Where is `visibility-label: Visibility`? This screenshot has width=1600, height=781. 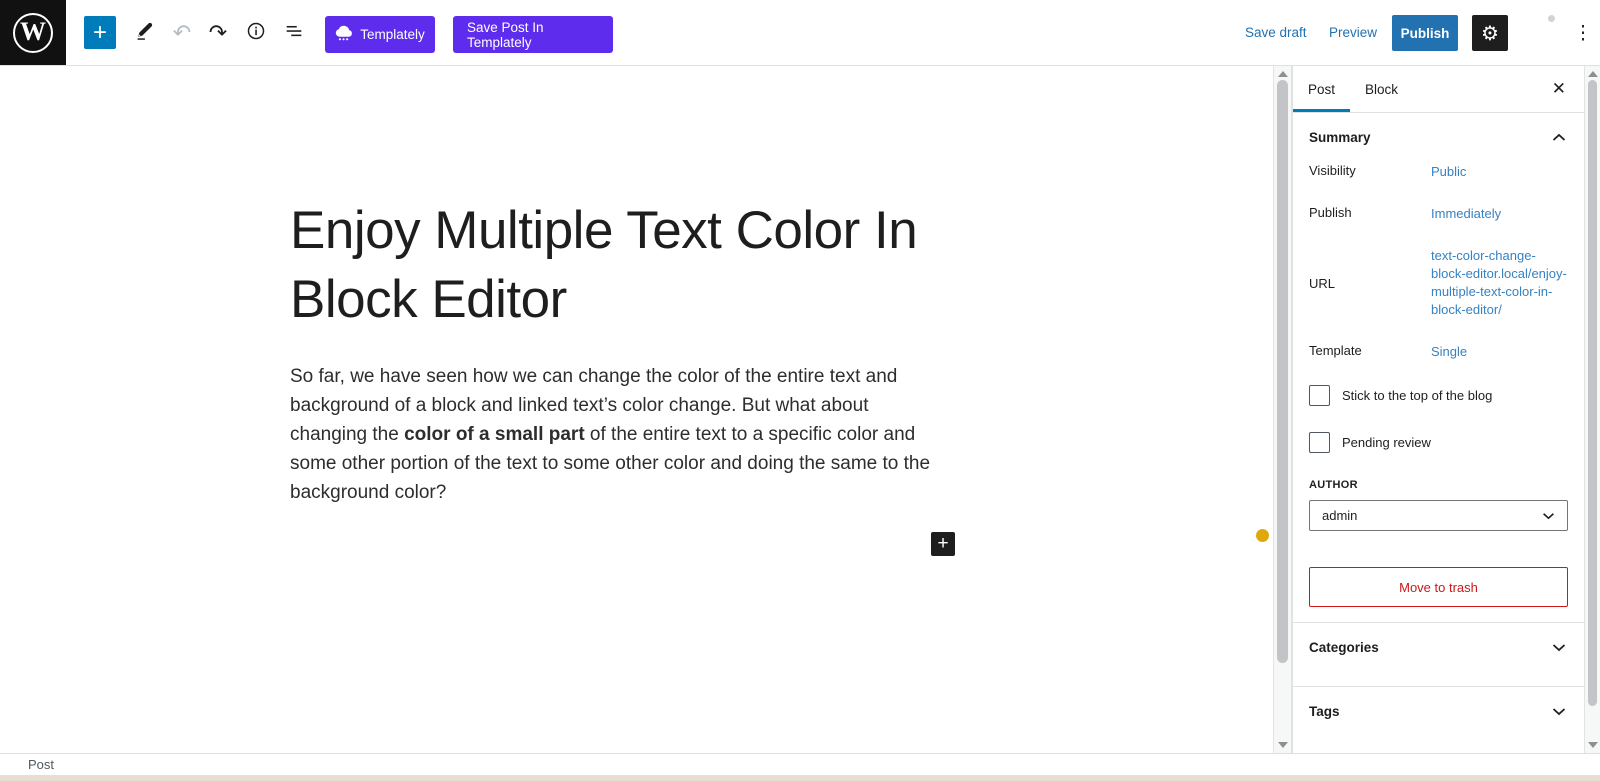
visibility-label: Visibility is located at coordinates (1332, 170).